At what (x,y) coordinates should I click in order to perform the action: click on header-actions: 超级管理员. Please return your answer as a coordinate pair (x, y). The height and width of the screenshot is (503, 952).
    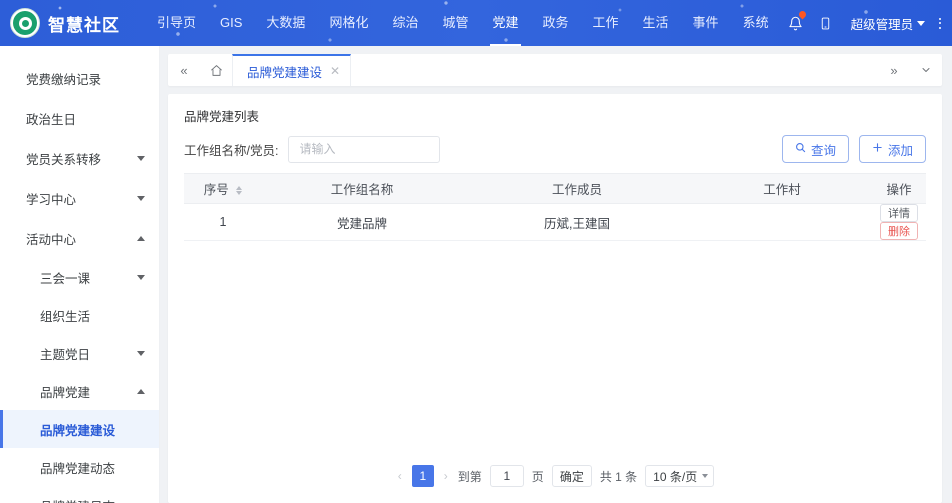
    Looking at the image, I should click on (866, 23).